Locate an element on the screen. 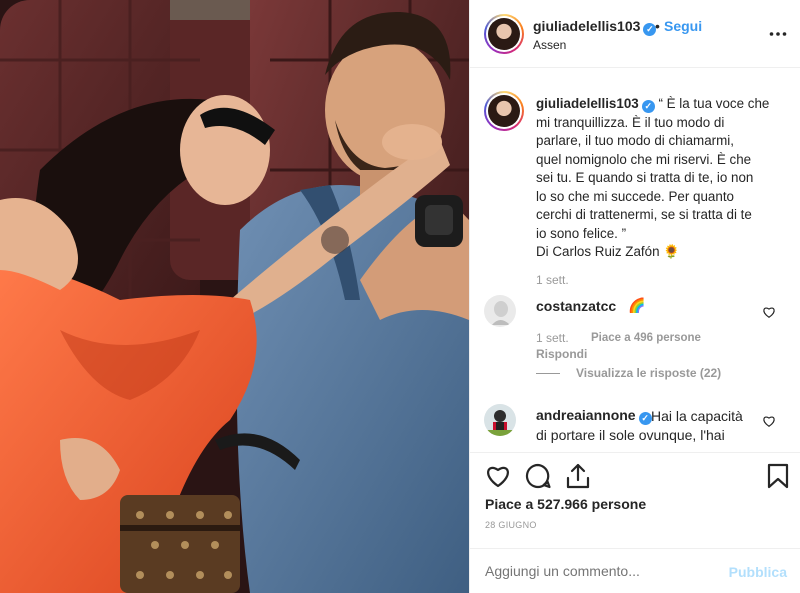  bookmark-icon is located at coordinates (778, 476).